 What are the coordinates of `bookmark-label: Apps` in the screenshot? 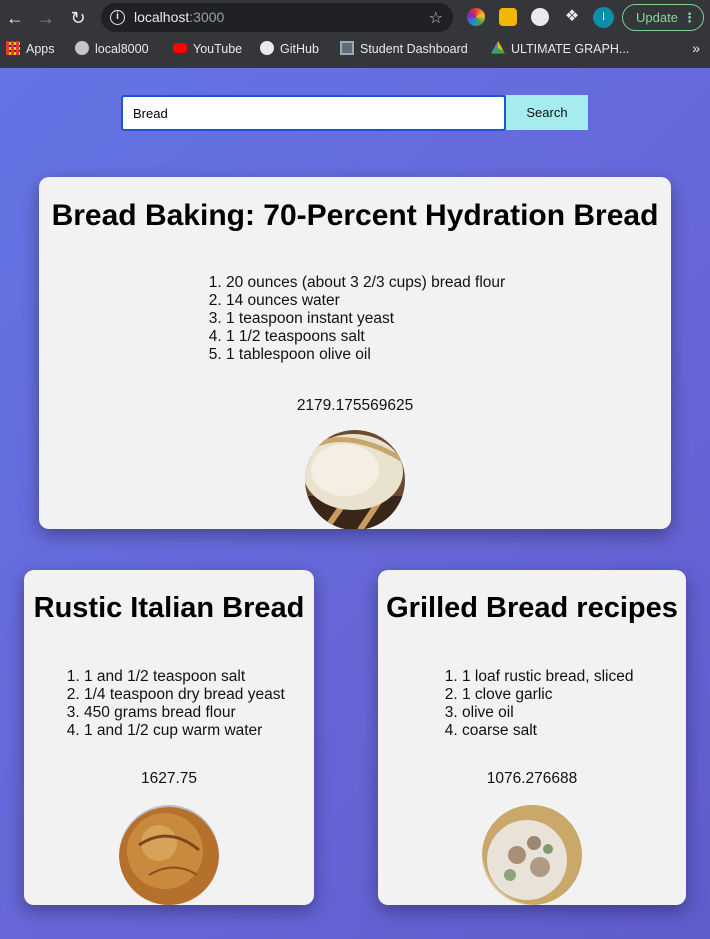 It's located at (40, 49).